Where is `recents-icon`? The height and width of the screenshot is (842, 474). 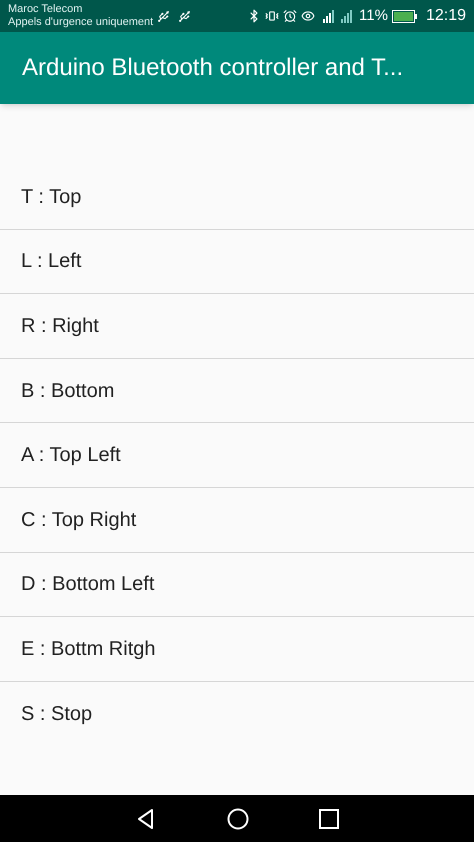
recents-icon is located at coordinates (329, 818).